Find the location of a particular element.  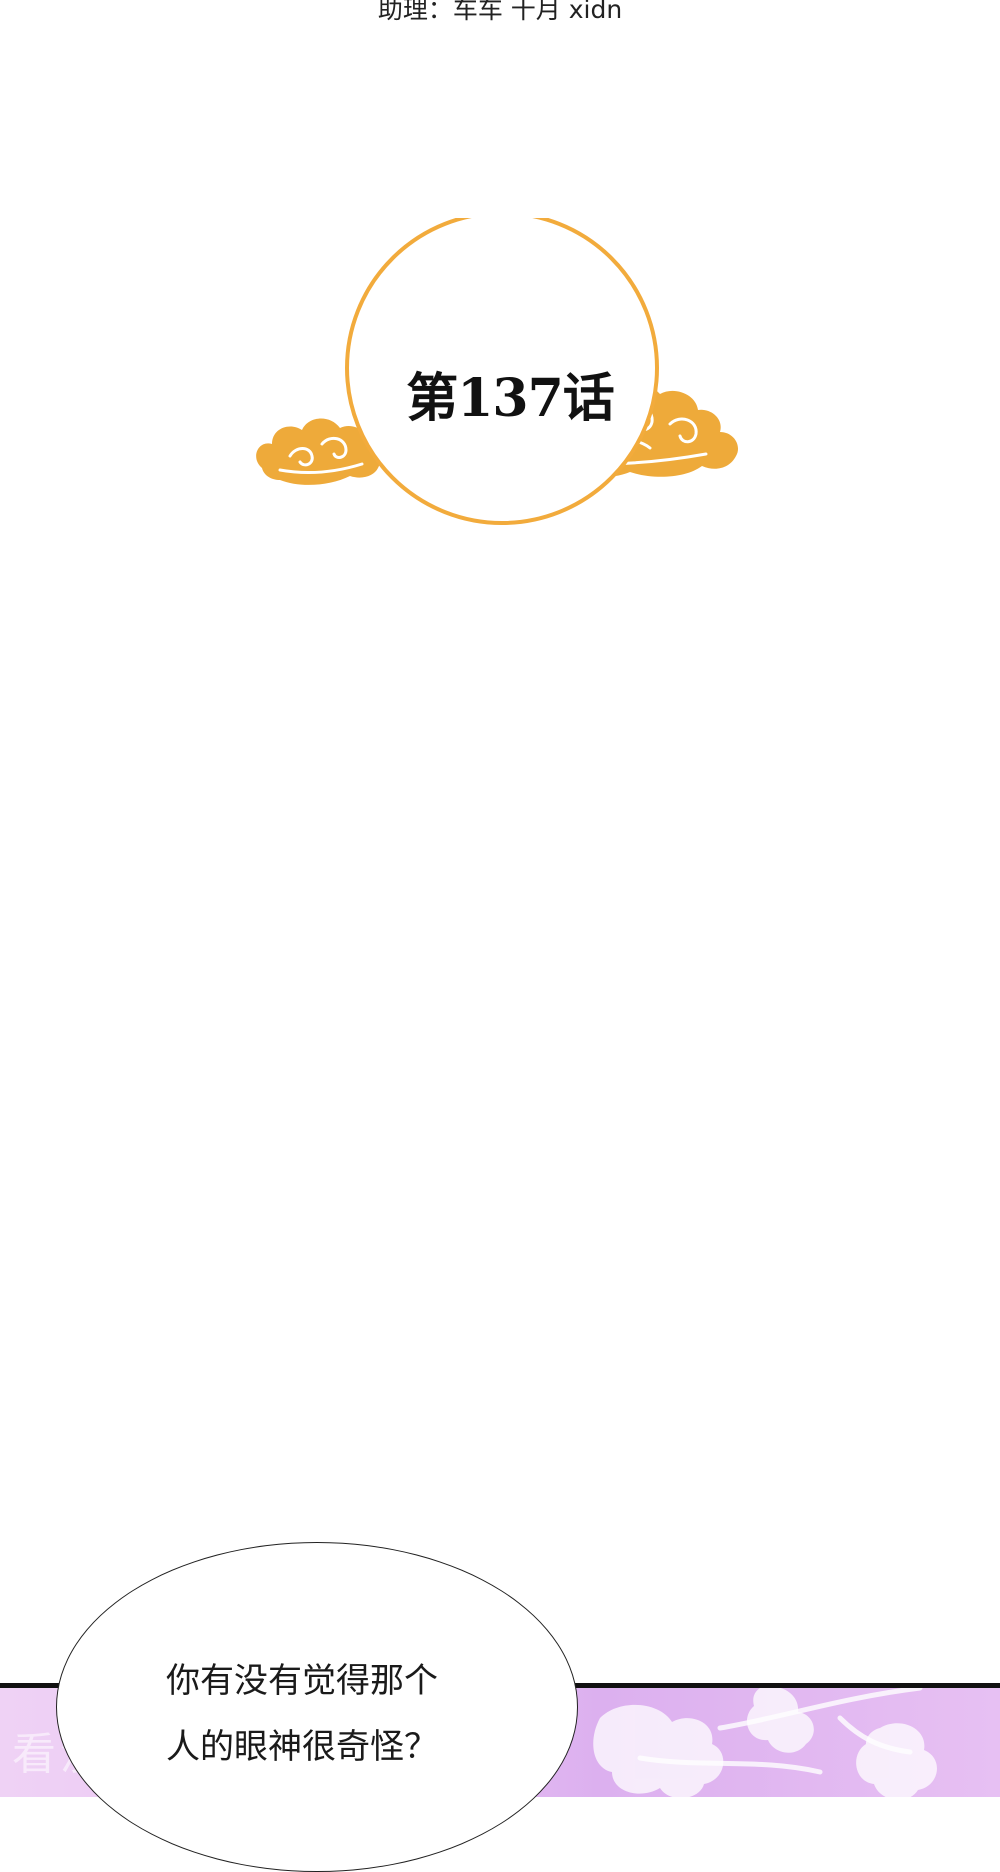

credits-line: 助理：车车 十月 xidn is located at coordinates (500, 12).